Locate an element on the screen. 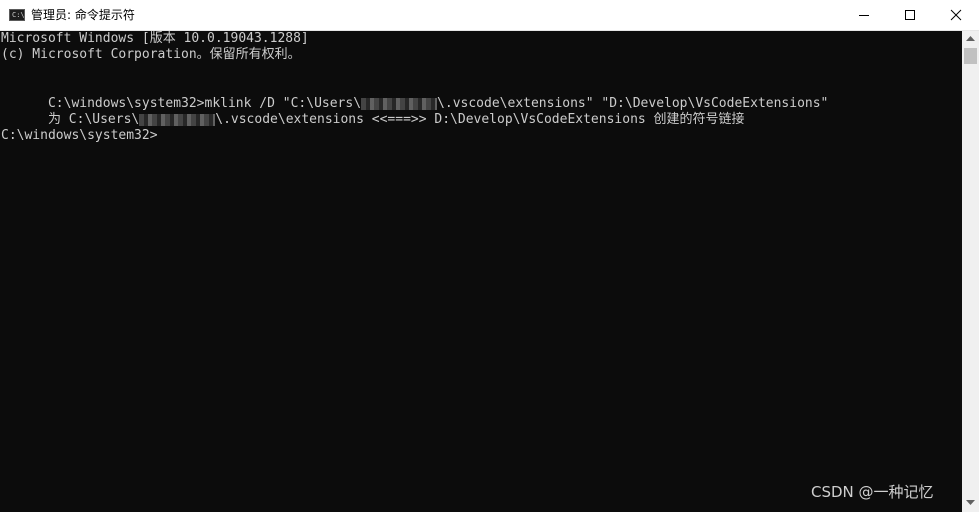  minimize-icon is located at coordinates (864, 15).